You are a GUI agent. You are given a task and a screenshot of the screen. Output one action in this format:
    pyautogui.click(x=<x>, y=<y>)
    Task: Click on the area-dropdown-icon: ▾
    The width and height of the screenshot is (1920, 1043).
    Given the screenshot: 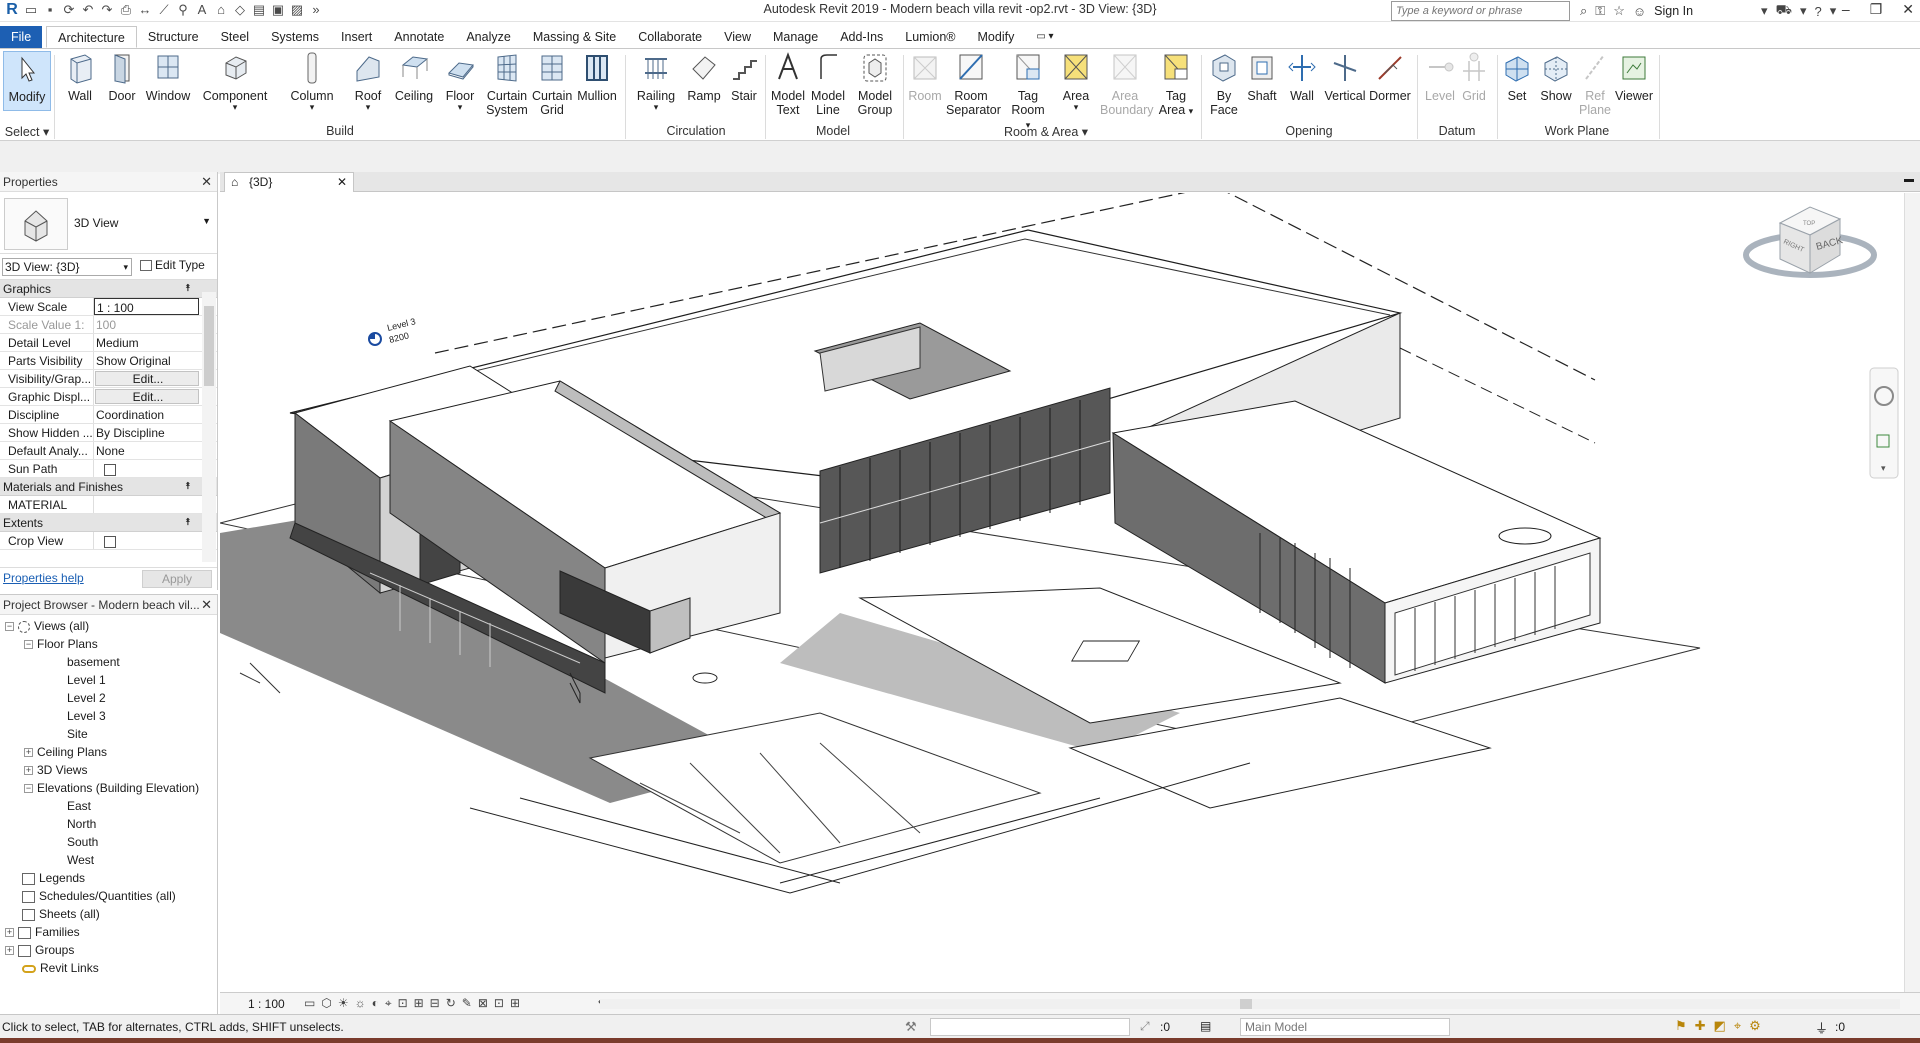 What is the action you would take?
    pyautogui.click(x=1076, y=107)
    